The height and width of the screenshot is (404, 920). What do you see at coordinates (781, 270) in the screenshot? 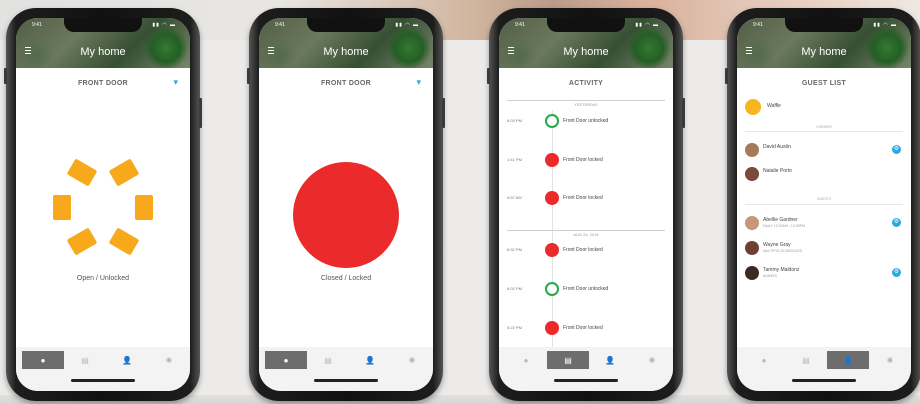
I see `guest-name: Tammy Maldonz` at bounding box center [781, 270].